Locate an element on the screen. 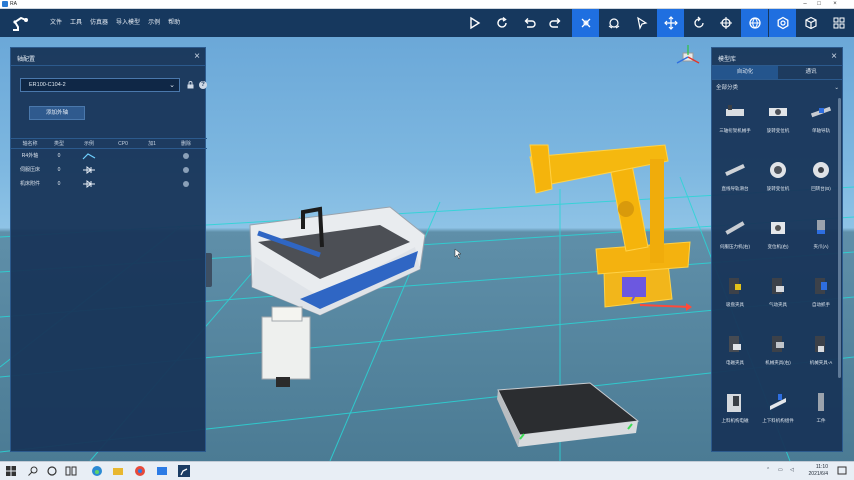 The width and height of the screenshot is (854, 480). gear-icon is located at coordinates (782, 23).